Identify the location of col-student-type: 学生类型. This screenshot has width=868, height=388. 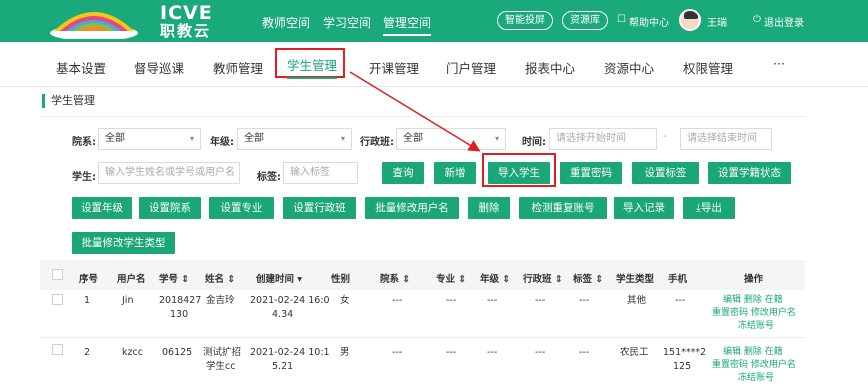
(635, 279).